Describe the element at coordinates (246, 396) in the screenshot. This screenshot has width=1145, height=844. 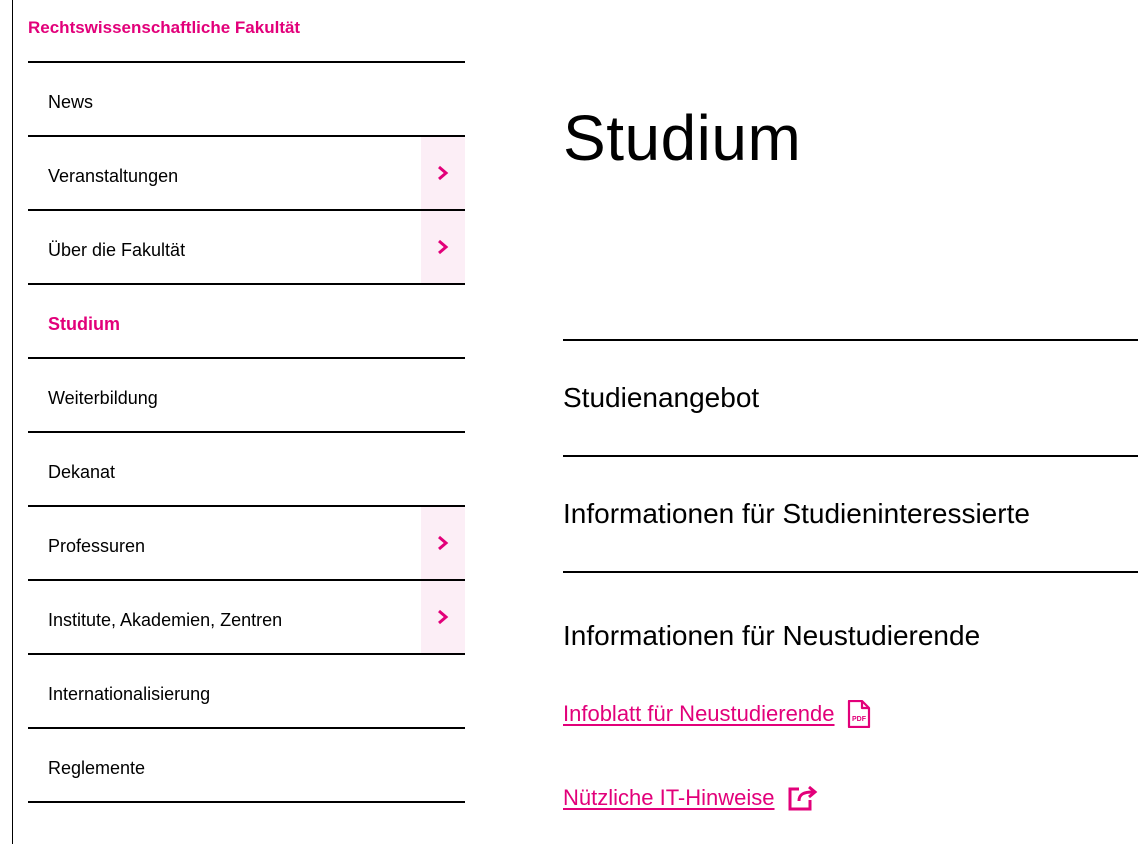
I see `sidebar-item-weiterbildung: Weiterbildung` at that location.